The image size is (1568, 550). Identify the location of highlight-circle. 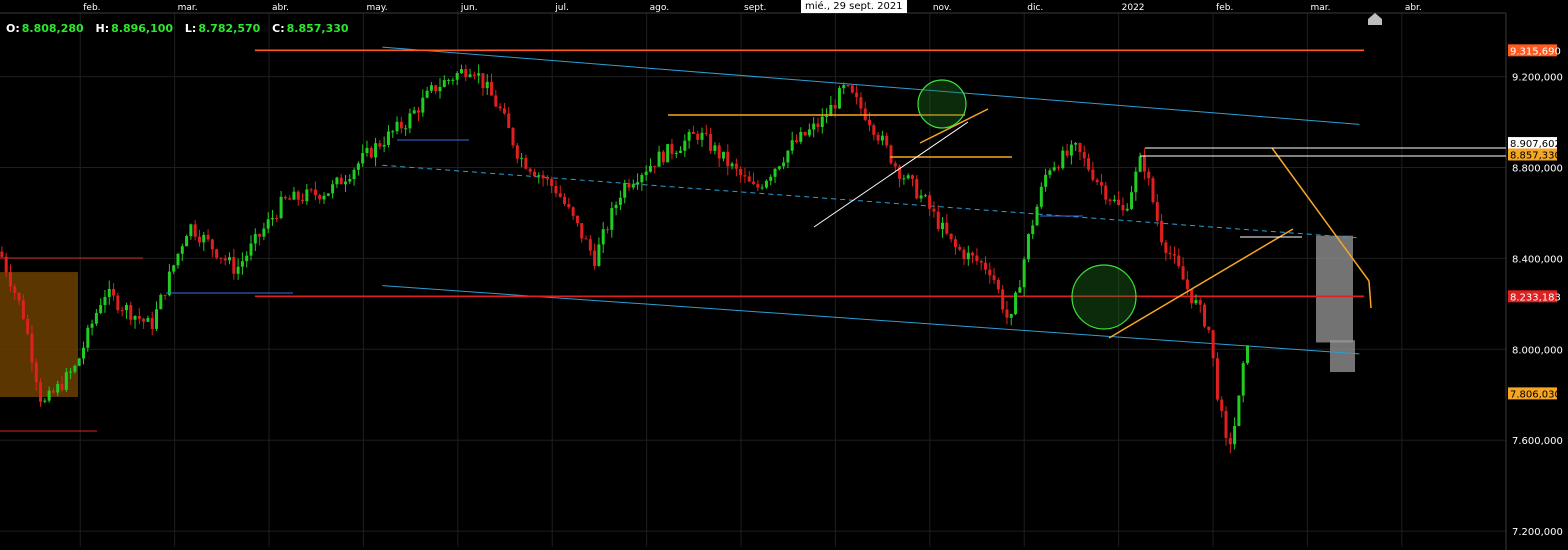
(942, 104).